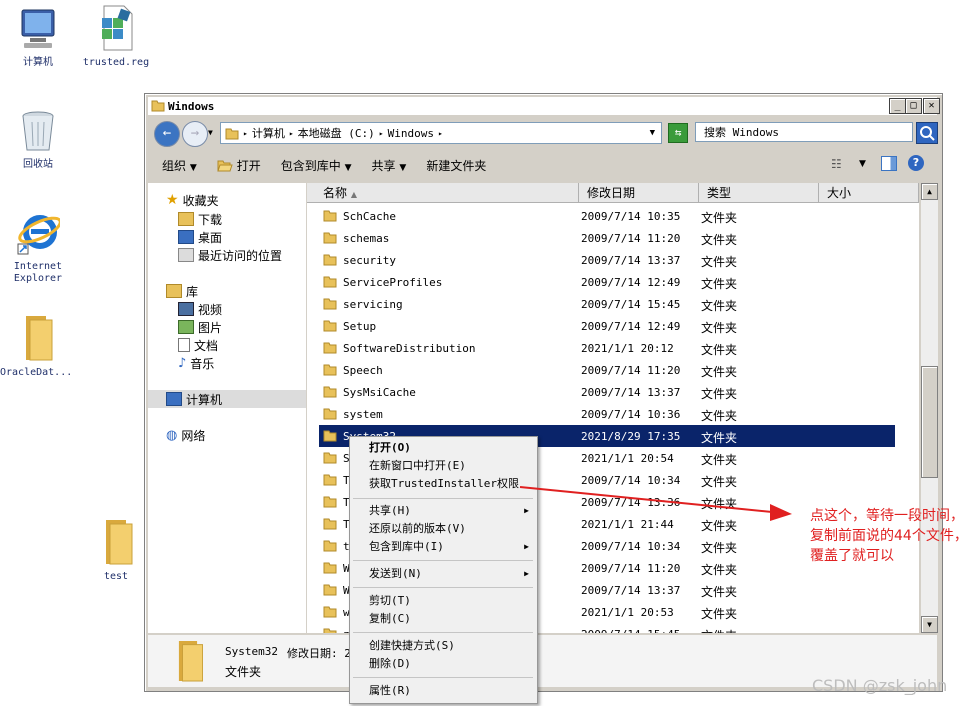 The image size is (975, 706). What do you see at coordinates (319, 653) in the screenshot?
I see `details-date-label: 修改日期: 2` at bounding box center [319, 653].